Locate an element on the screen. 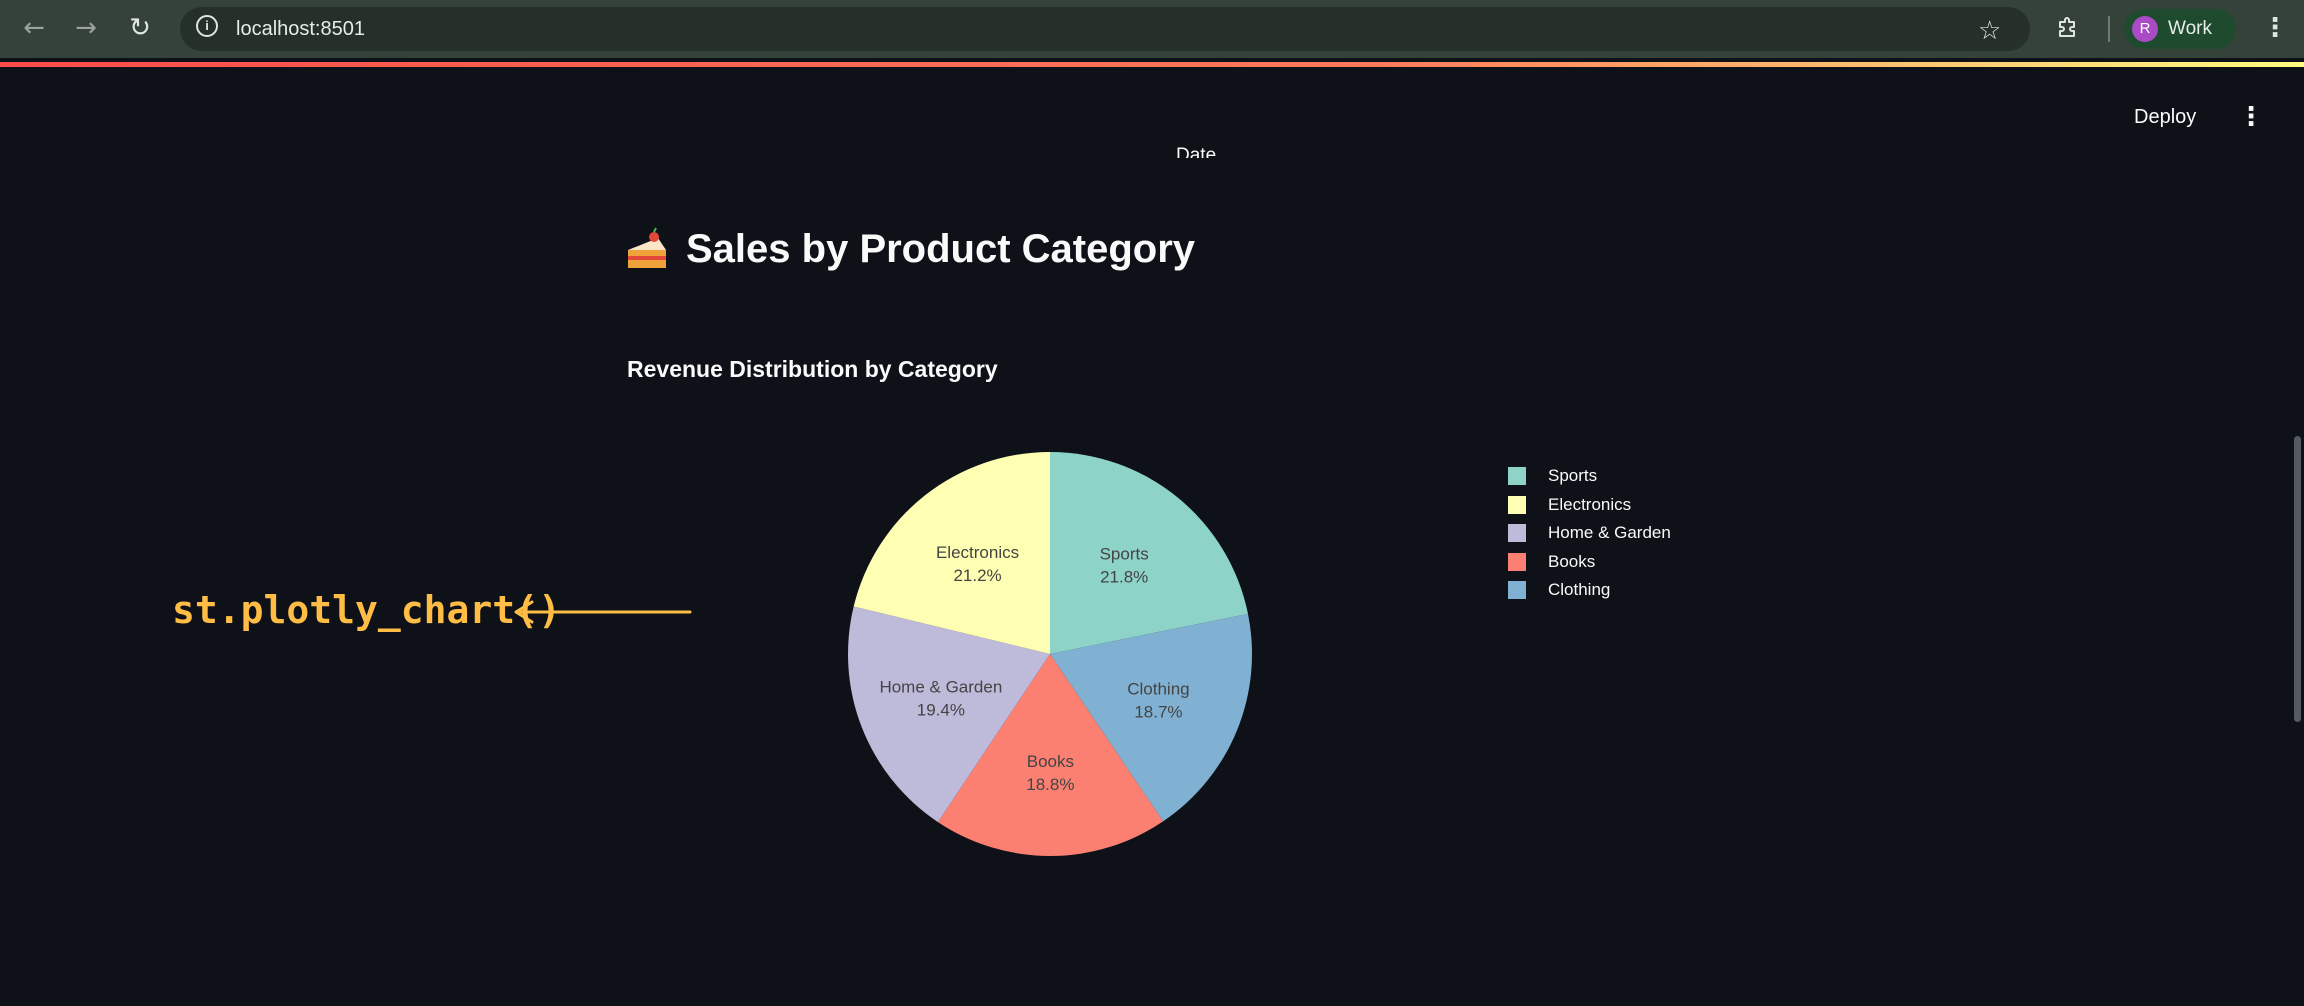  cake-icon is located at coordinates (647, 247).